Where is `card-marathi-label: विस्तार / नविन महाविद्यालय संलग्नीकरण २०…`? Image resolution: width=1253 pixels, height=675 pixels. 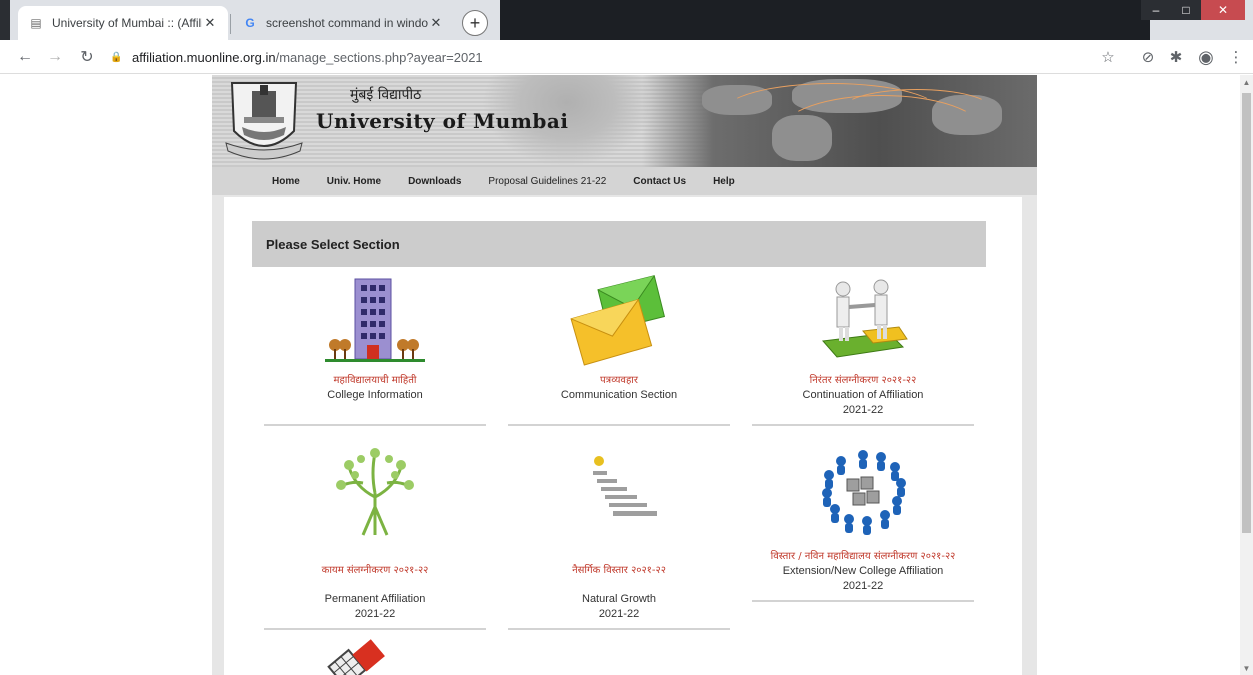
card-marathi-label: विस्तार / नविन महाविद्यालय संलग्नीकरण २०… is located at coordinates (863, 557).